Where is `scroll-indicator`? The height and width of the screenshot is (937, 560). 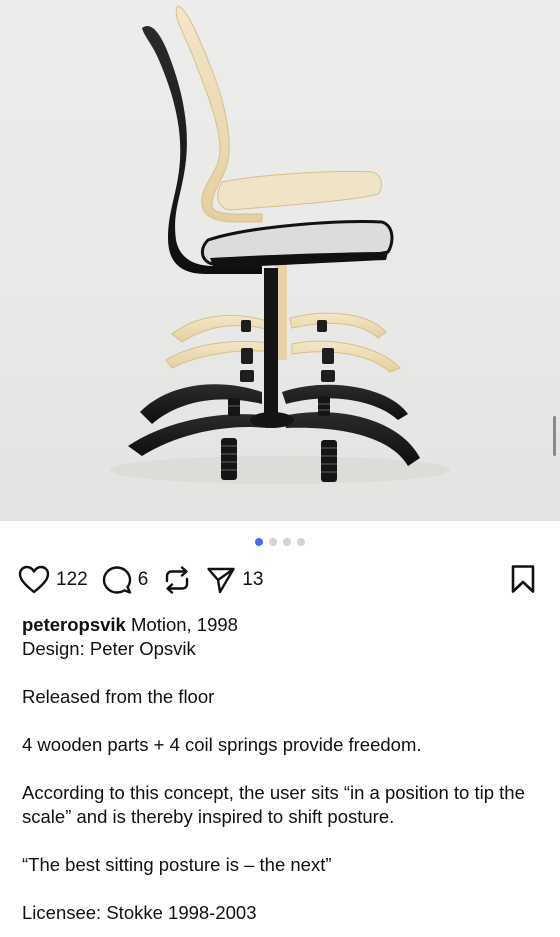
scroll-indicator is located at coordinates (554, 436).